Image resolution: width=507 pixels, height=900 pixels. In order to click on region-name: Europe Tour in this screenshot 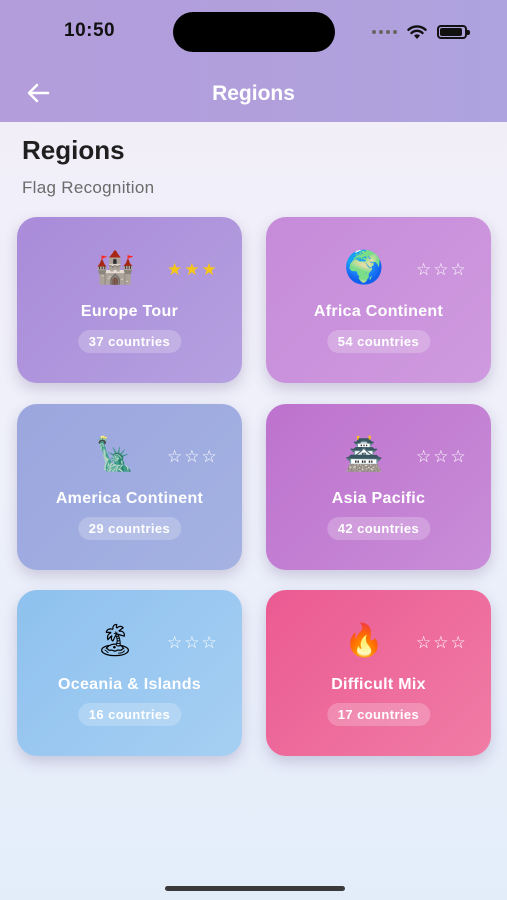, I will do `click(129, 311)`.